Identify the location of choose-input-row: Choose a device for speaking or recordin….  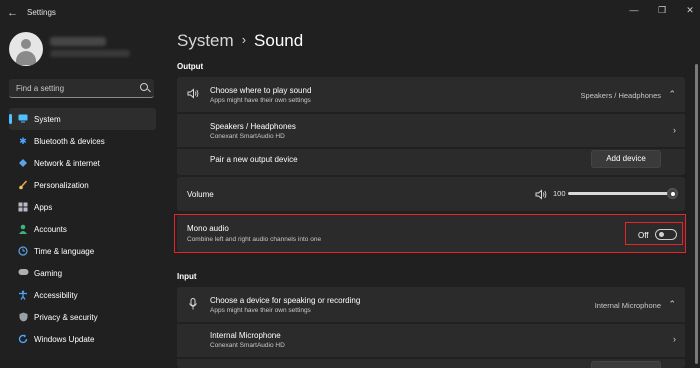
(431, 304).